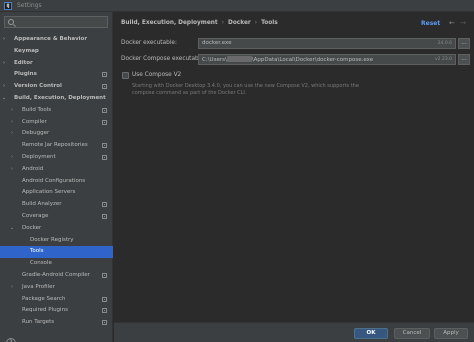 The image size is (474, 342). Describe the element at coordinates (37, 109) in the screenshot. I see `sidebar-item-label: Build Tools` at that location.